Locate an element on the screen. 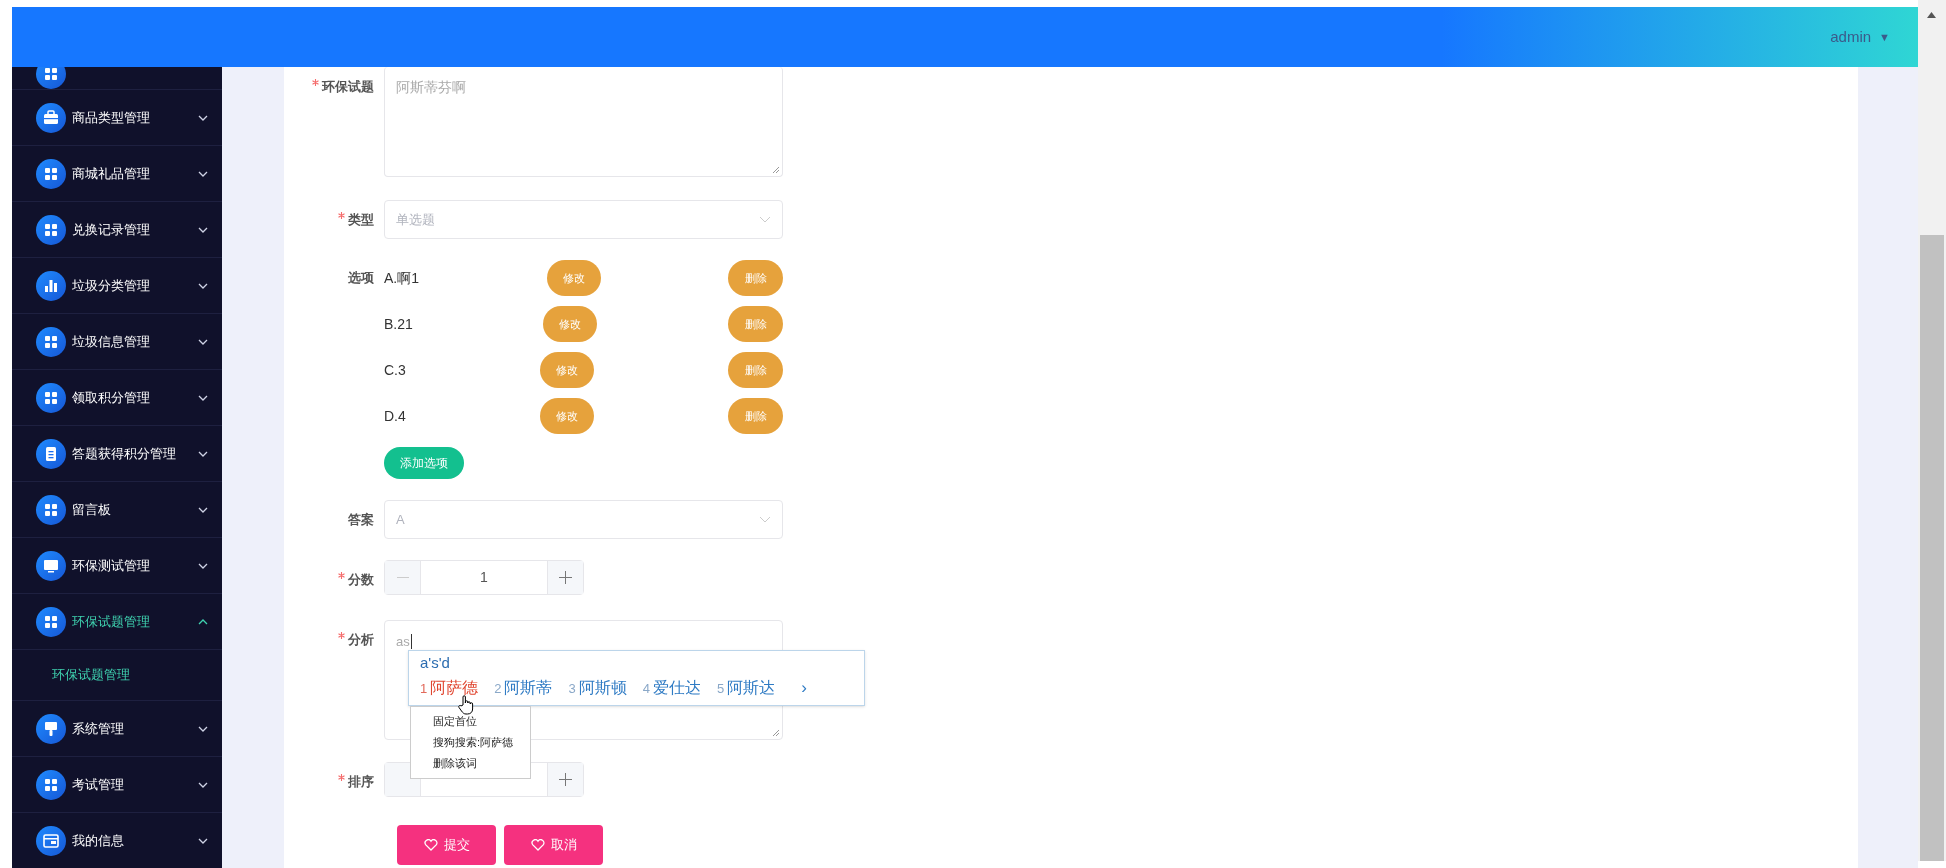 The width and height of the screenshot is (1946, 868). card-icon is located at coordinates (51, 840).